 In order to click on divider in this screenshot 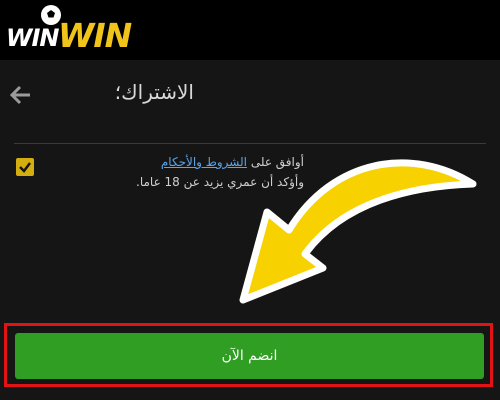, I will do `click(250, 143)`.